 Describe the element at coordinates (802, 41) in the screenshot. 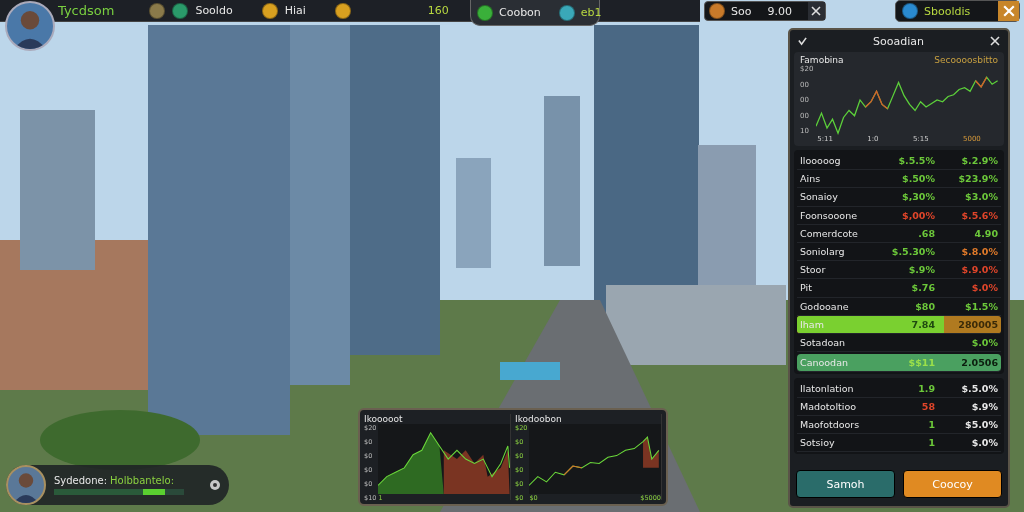

I see `check-icon` at that location.